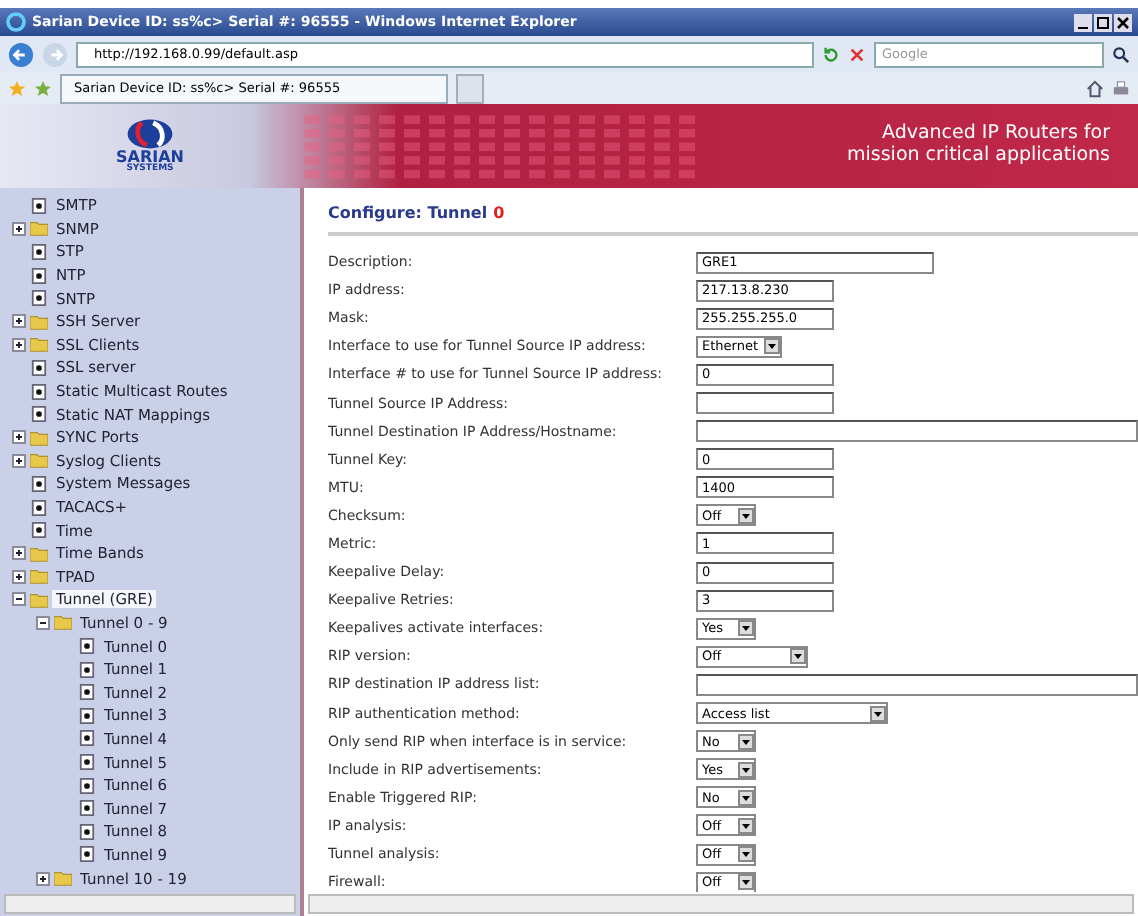 This screenshot has width=1138, height=916. Describe the element at coordinates (1095, 88) in the screenshot. I see `home-icon` at that location.